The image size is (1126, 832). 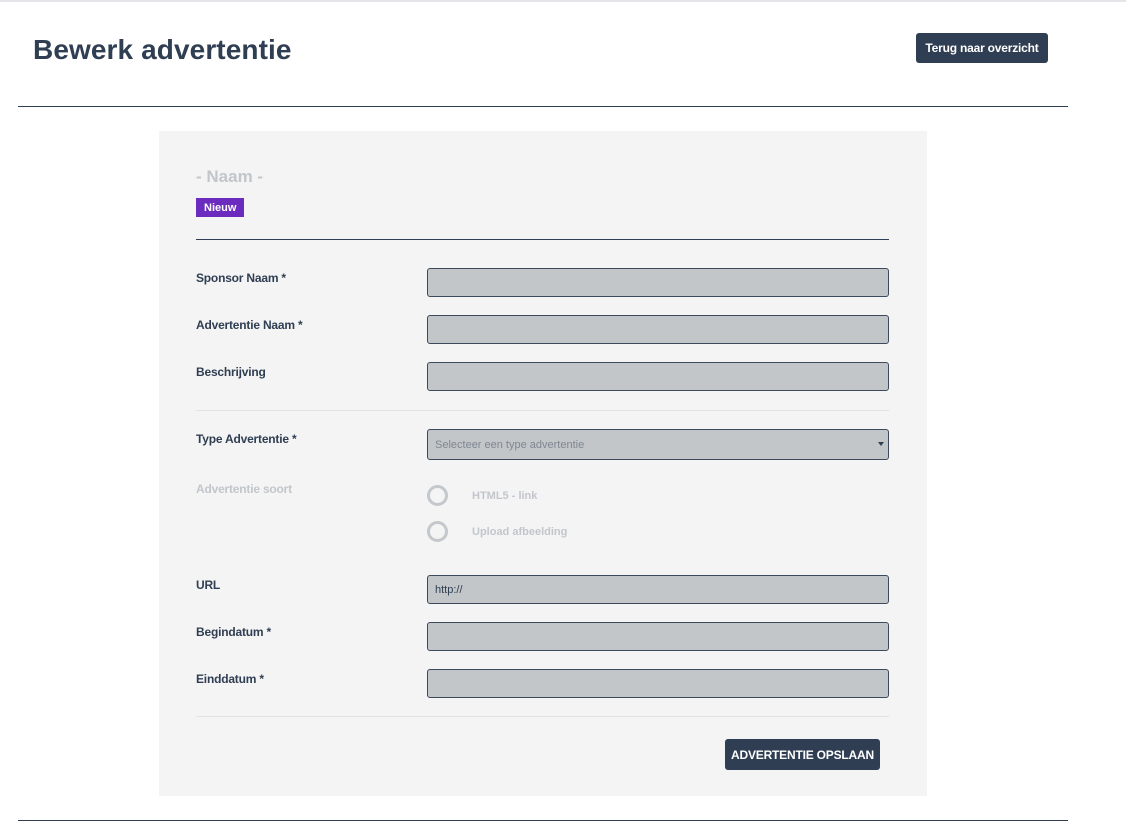 I want to click on top-border, so click(x=563, y=1).